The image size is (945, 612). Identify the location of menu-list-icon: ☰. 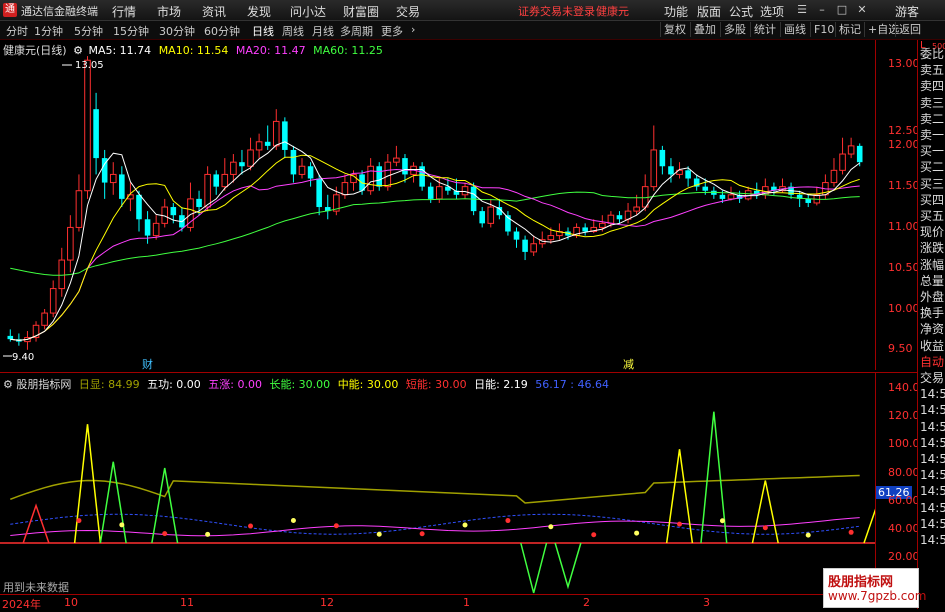
(802, 9).